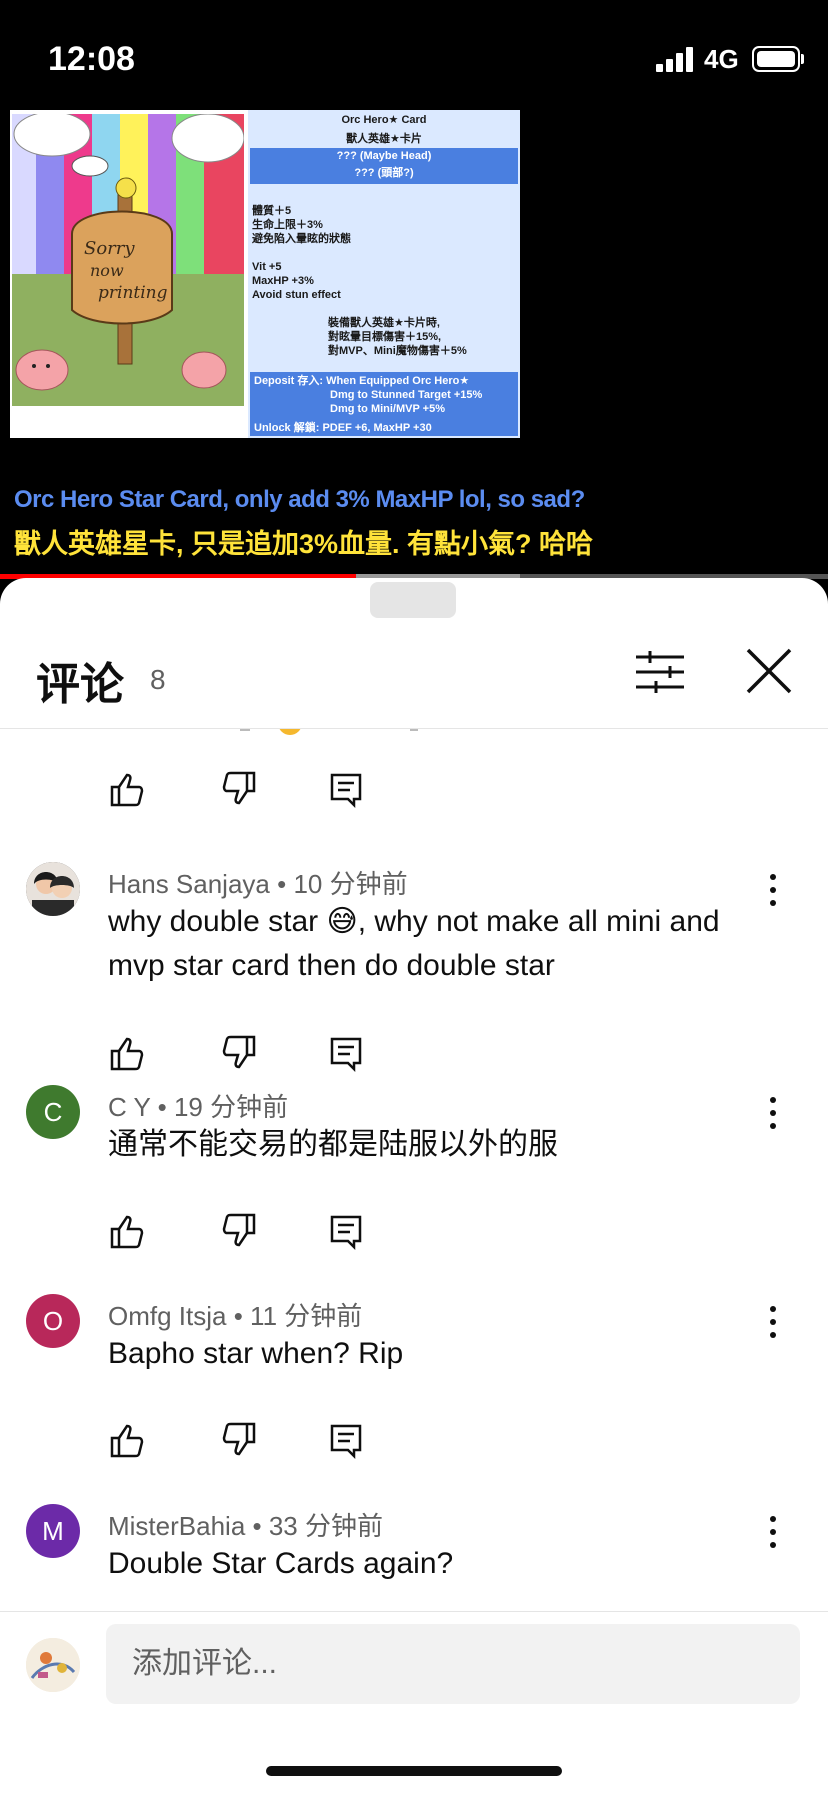 The image size is (828, 1793). What do you see at coordinates (413, 600) in the screenshot?
I see `drag-handle` at bounding box center [413, 600].